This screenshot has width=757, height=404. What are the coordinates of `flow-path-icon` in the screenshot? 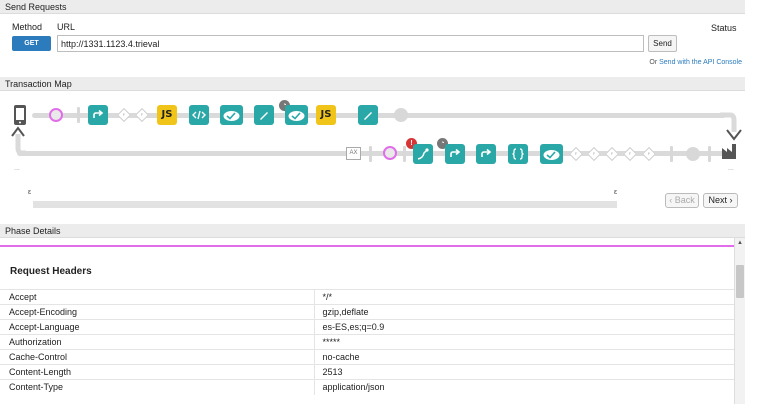 It's located at (423, 154).